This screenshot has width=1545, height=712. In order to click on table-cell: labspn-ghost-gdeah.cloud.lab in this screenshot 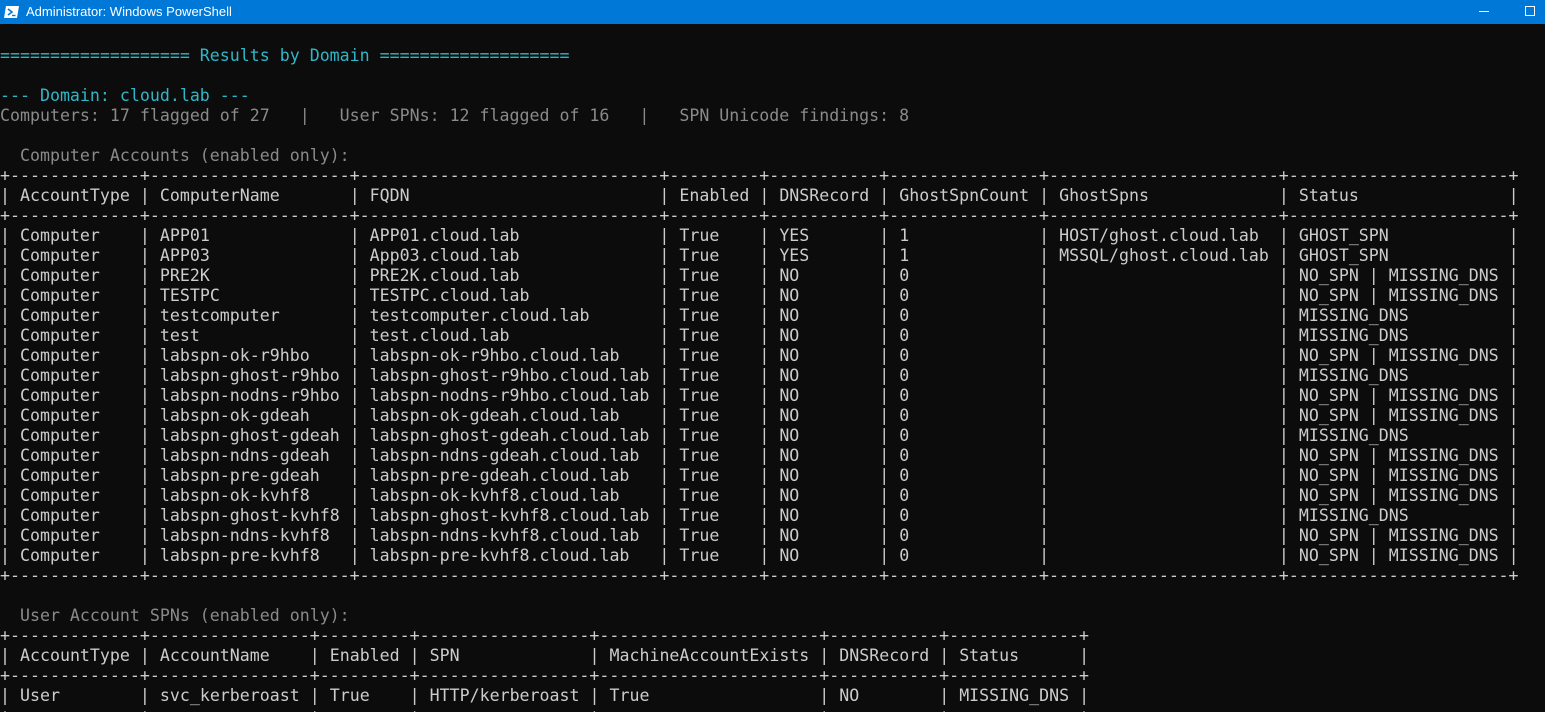, I will do `click(509, 435)`.